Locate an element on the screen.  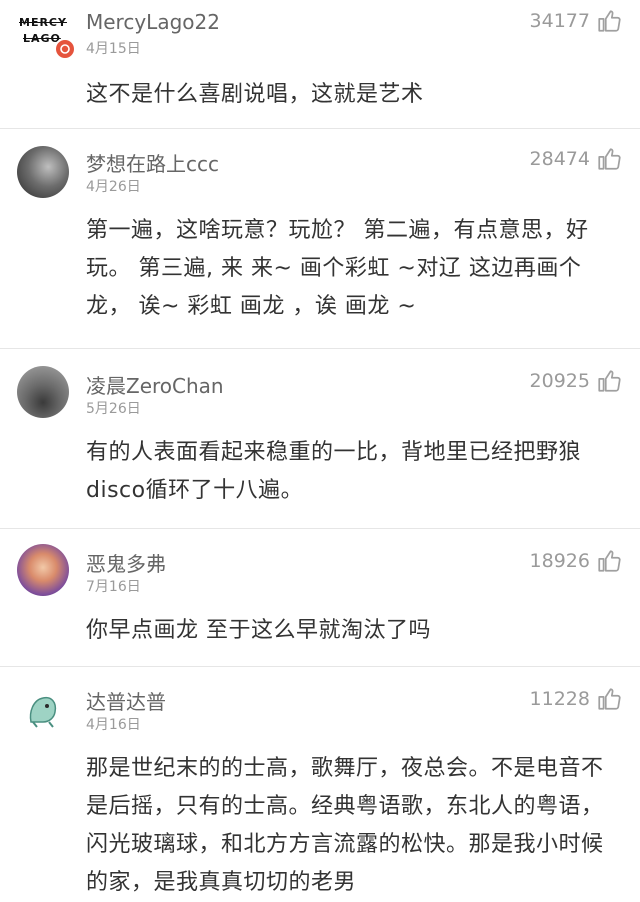
like-button: 11228 is located at coordinates (576, 699).